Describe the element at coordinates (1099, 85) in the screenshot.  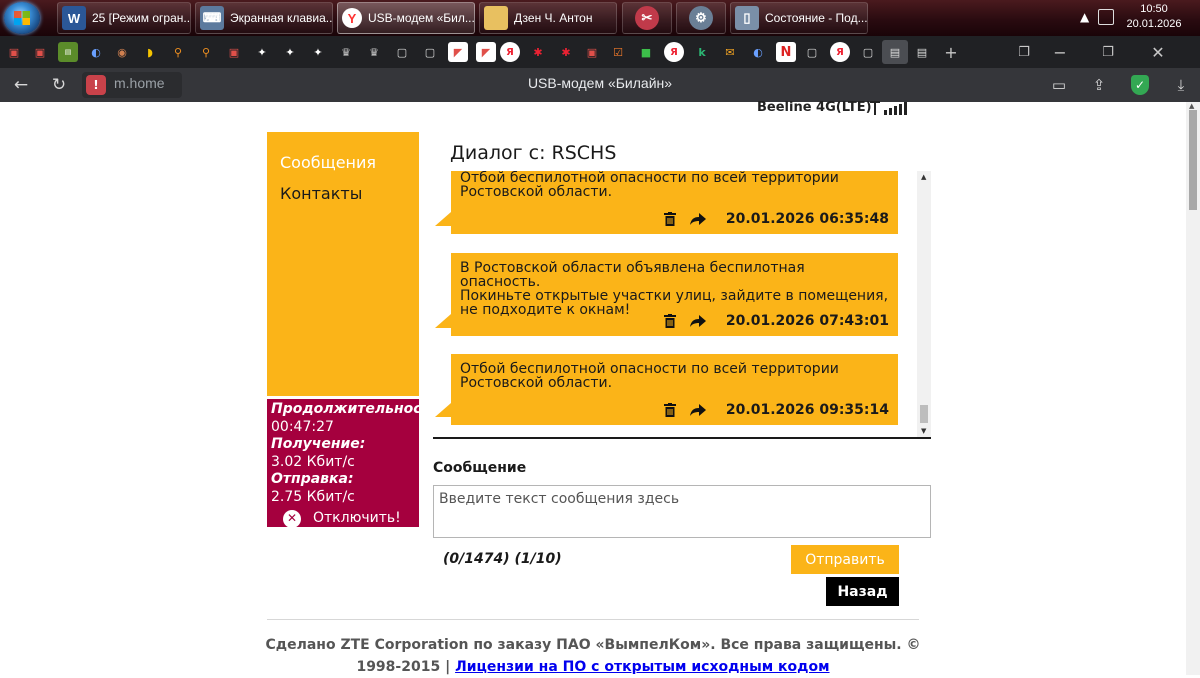
I see `share-icon: ⇪` at that location.